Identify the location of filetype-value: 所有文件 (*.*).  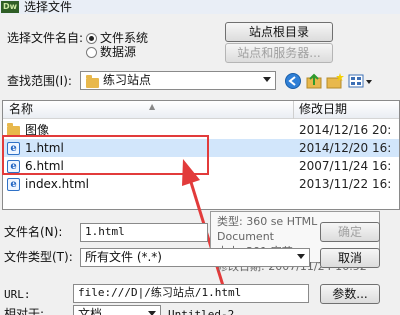
(123, 257).